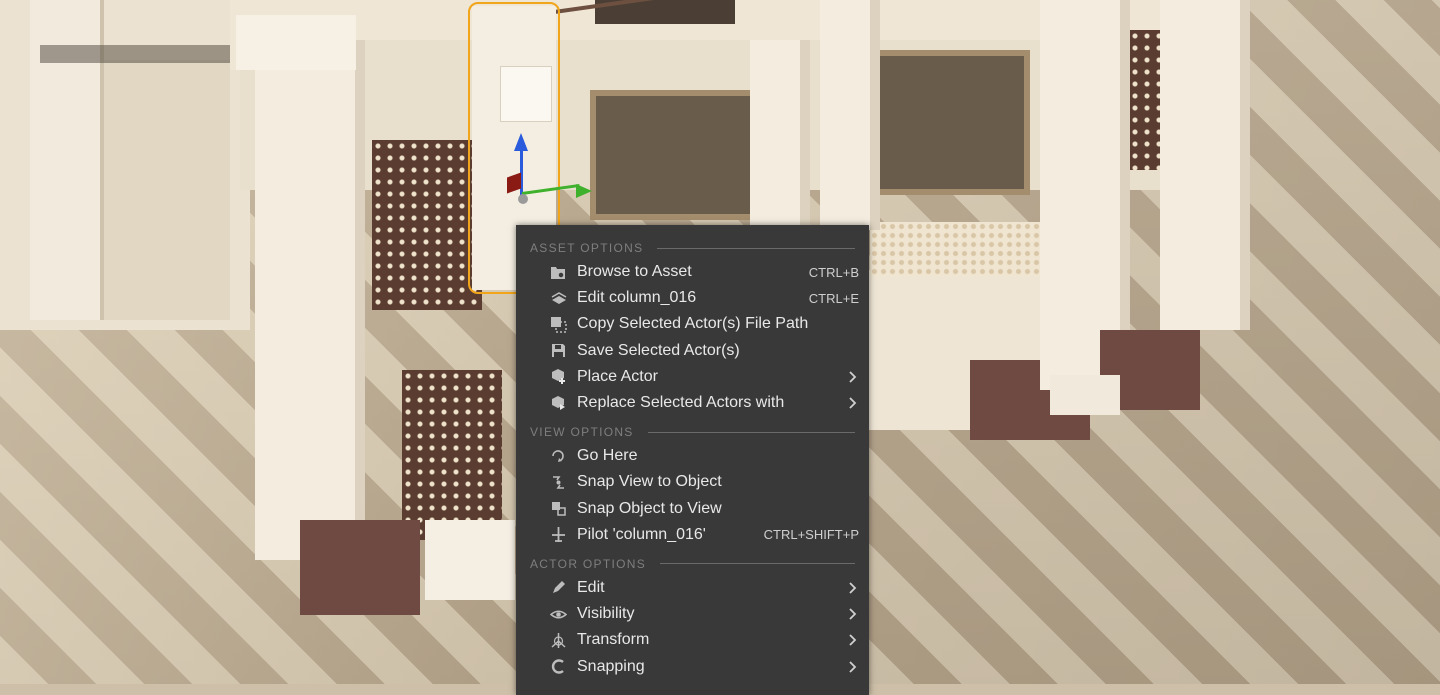  What do you see at coordinates (833, 298) in the screenshot?
I see `menu-item-shortcut: CTRL+E` at bounding box center [833, 298].